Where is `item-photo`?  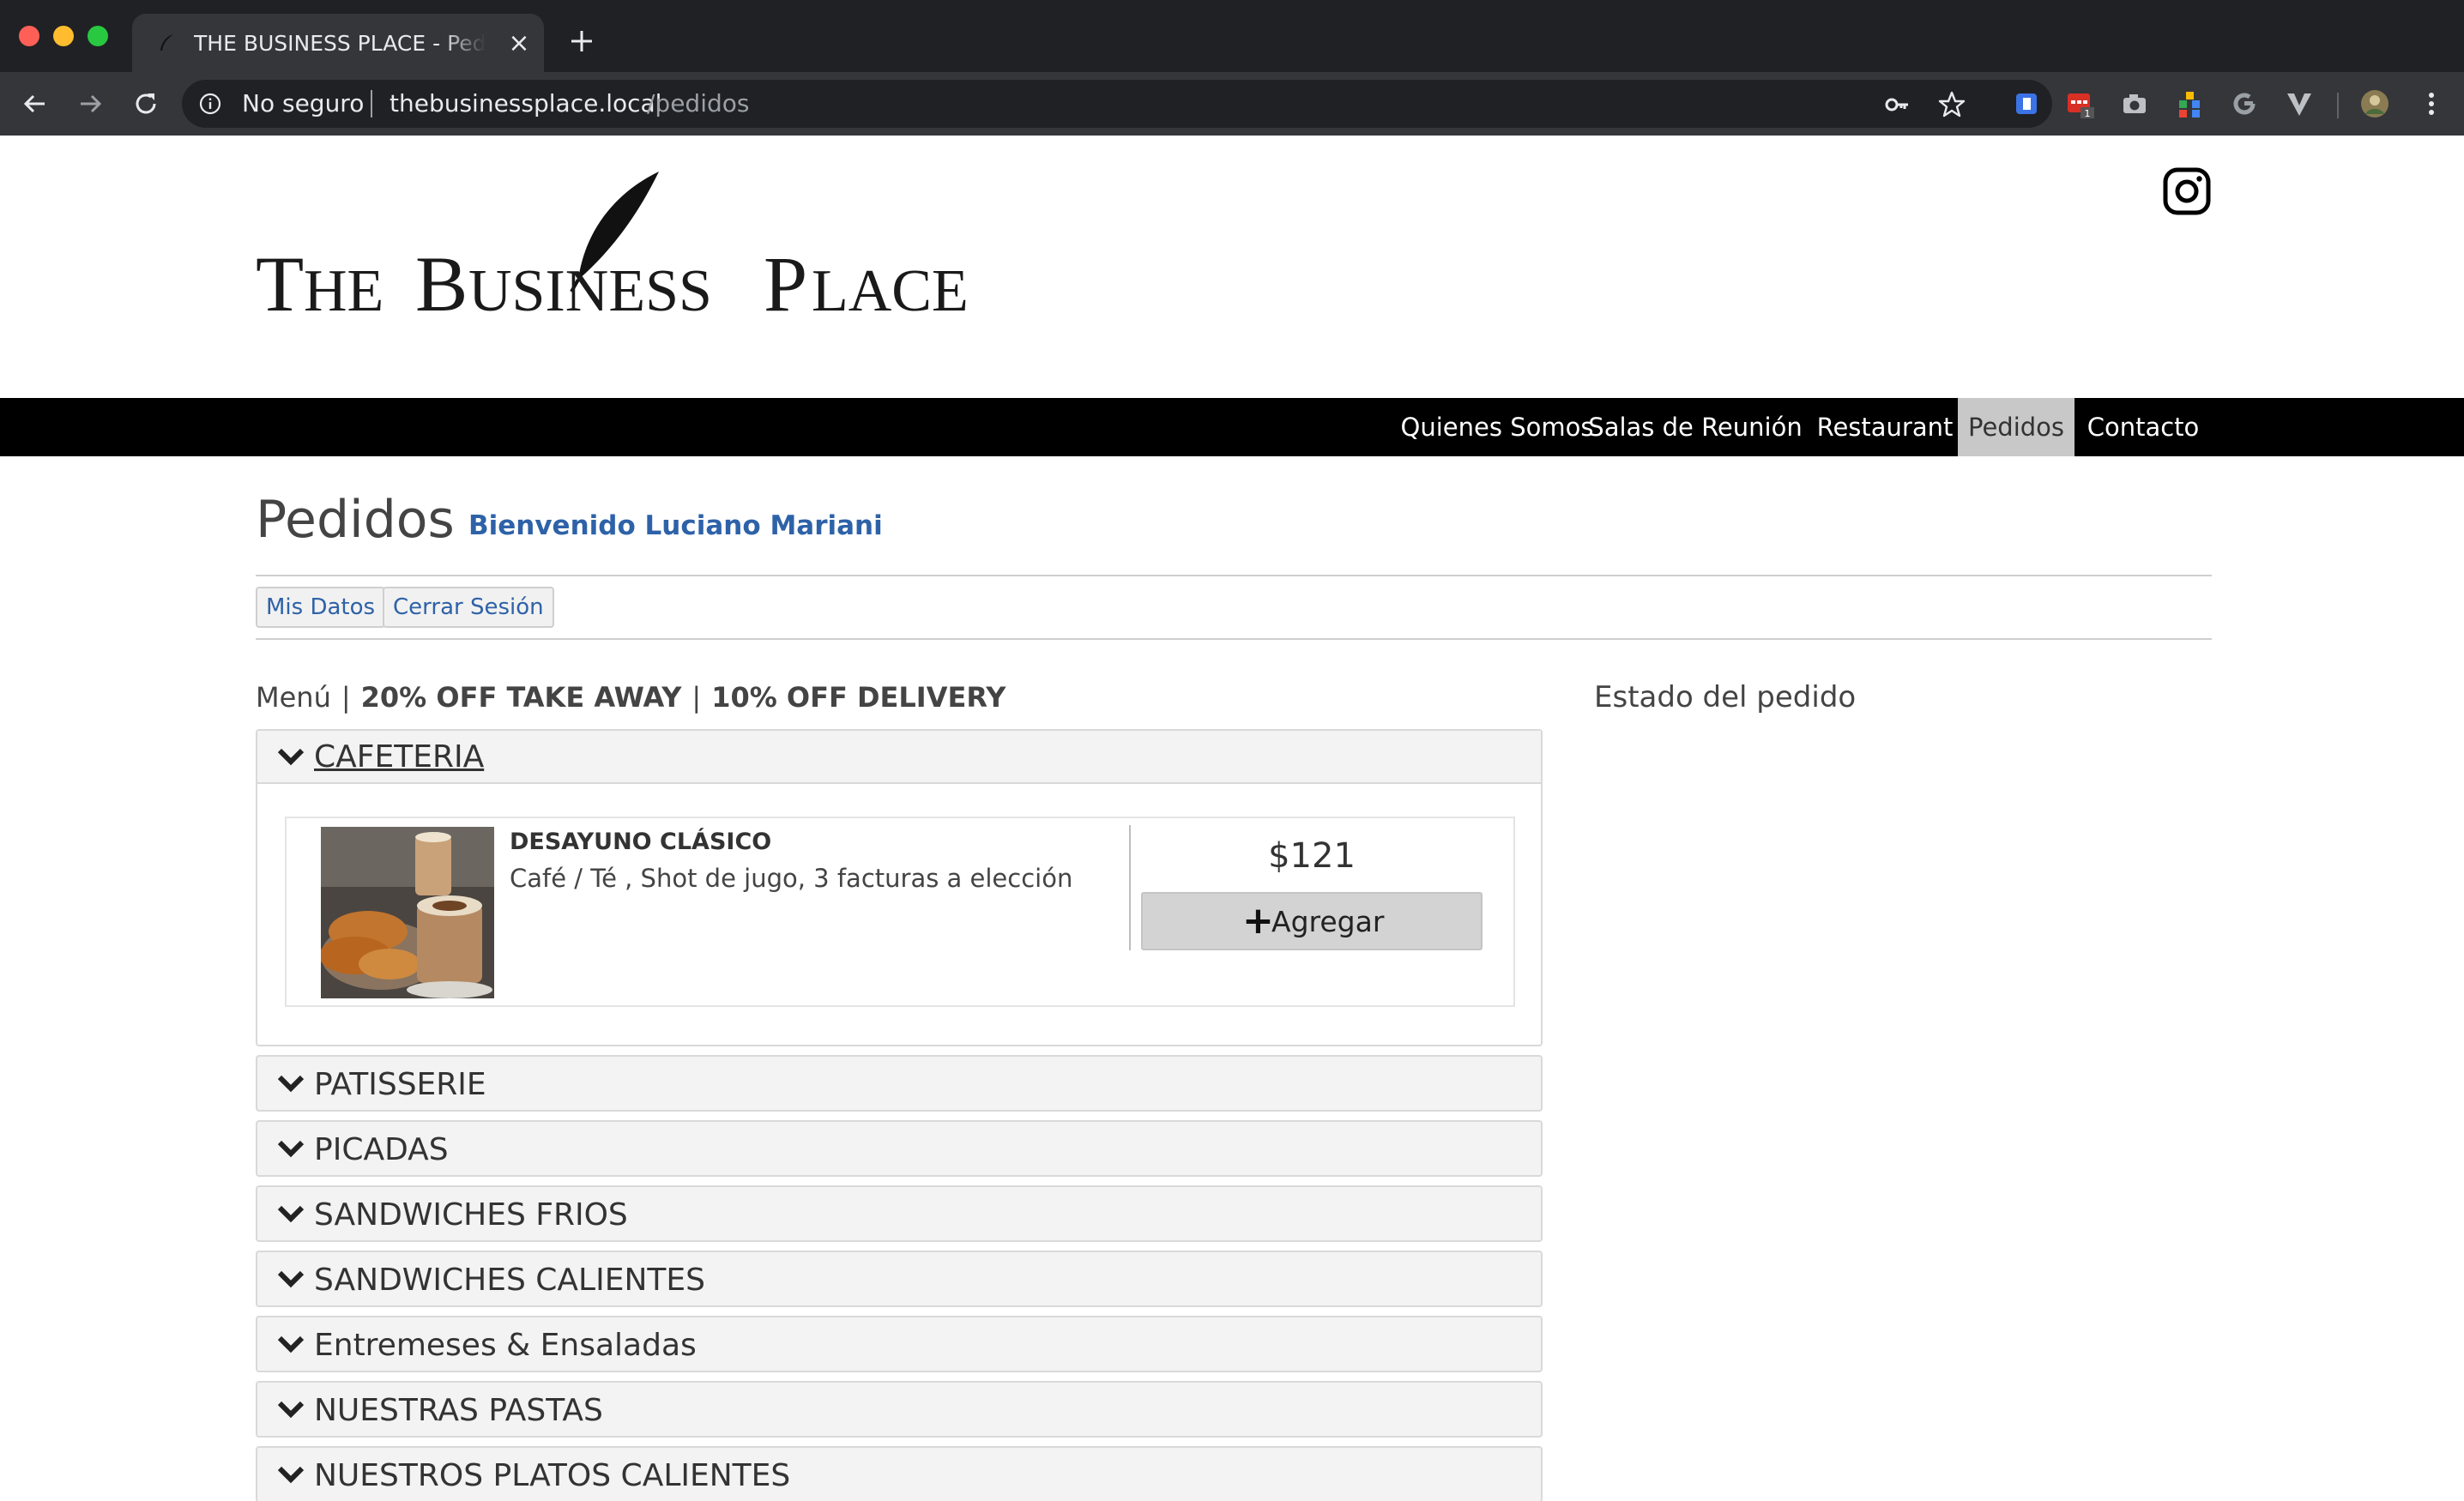 item-photo is located at coordinates (407, 913).